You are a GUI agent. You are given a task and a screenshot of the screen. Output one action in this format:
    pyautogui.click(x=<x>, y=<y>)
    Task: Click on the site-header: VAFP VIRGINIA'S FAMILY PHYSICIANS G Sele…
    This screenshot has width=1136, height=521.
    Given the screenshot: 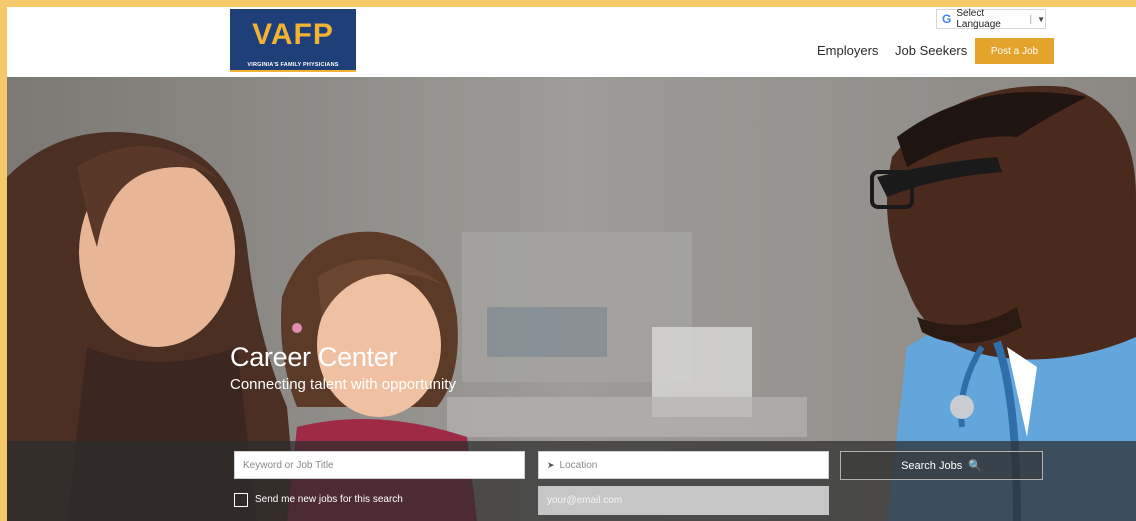 What is the action you would take?
    pyautogui.click(x=571, y=42)
    